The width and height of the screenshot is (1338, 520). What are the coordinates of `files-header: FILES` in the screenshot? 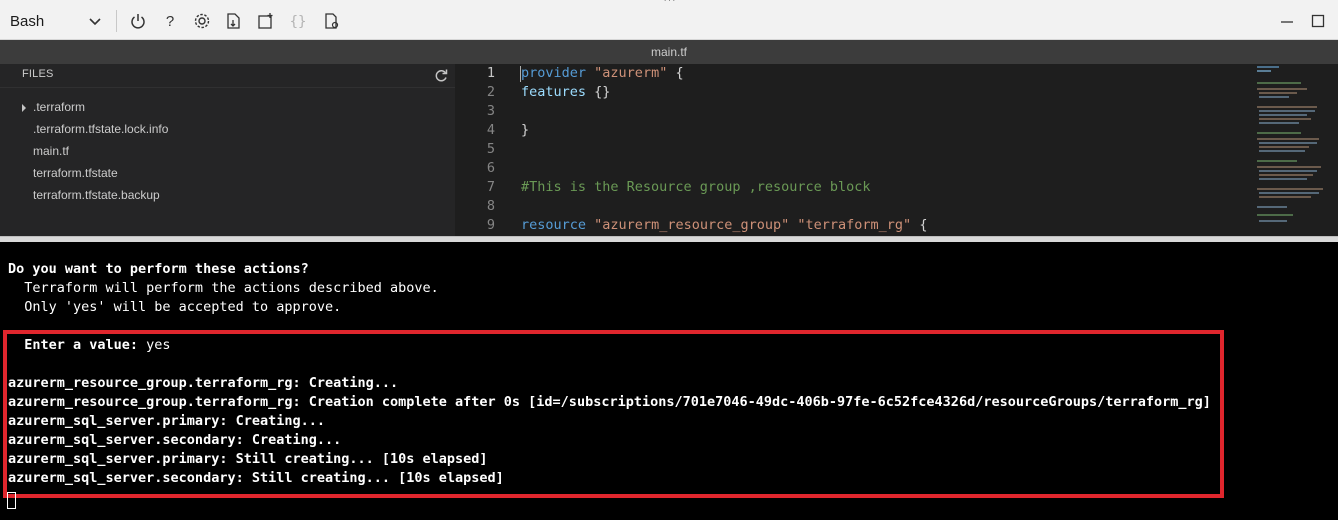 It's located at (38, 74).